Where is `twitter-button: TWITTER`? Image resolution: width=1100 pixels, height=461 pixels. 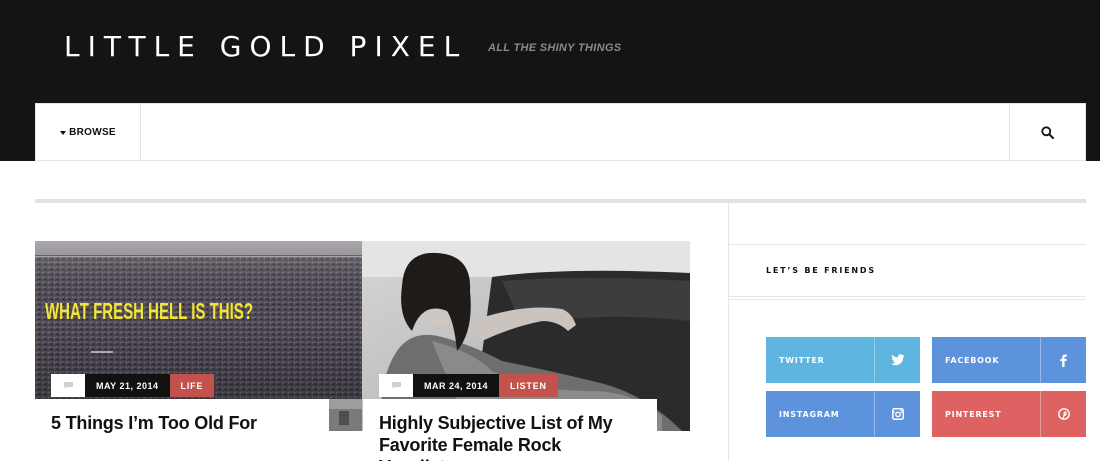
twitter-button: TWITTER is located at coordinates (843, 360).